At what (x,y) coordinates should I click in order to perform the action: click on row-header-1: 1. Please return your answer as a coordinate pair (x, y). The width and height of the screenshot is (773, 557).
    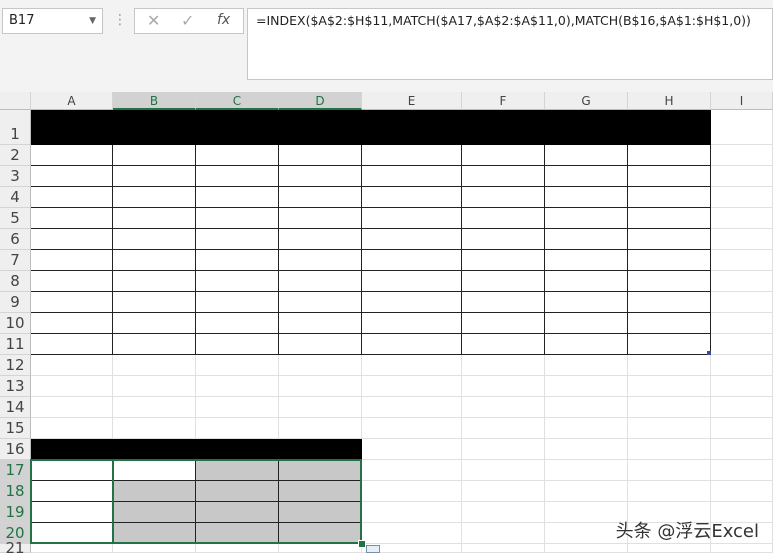
    Looking at the image, I should click on (15, 127).